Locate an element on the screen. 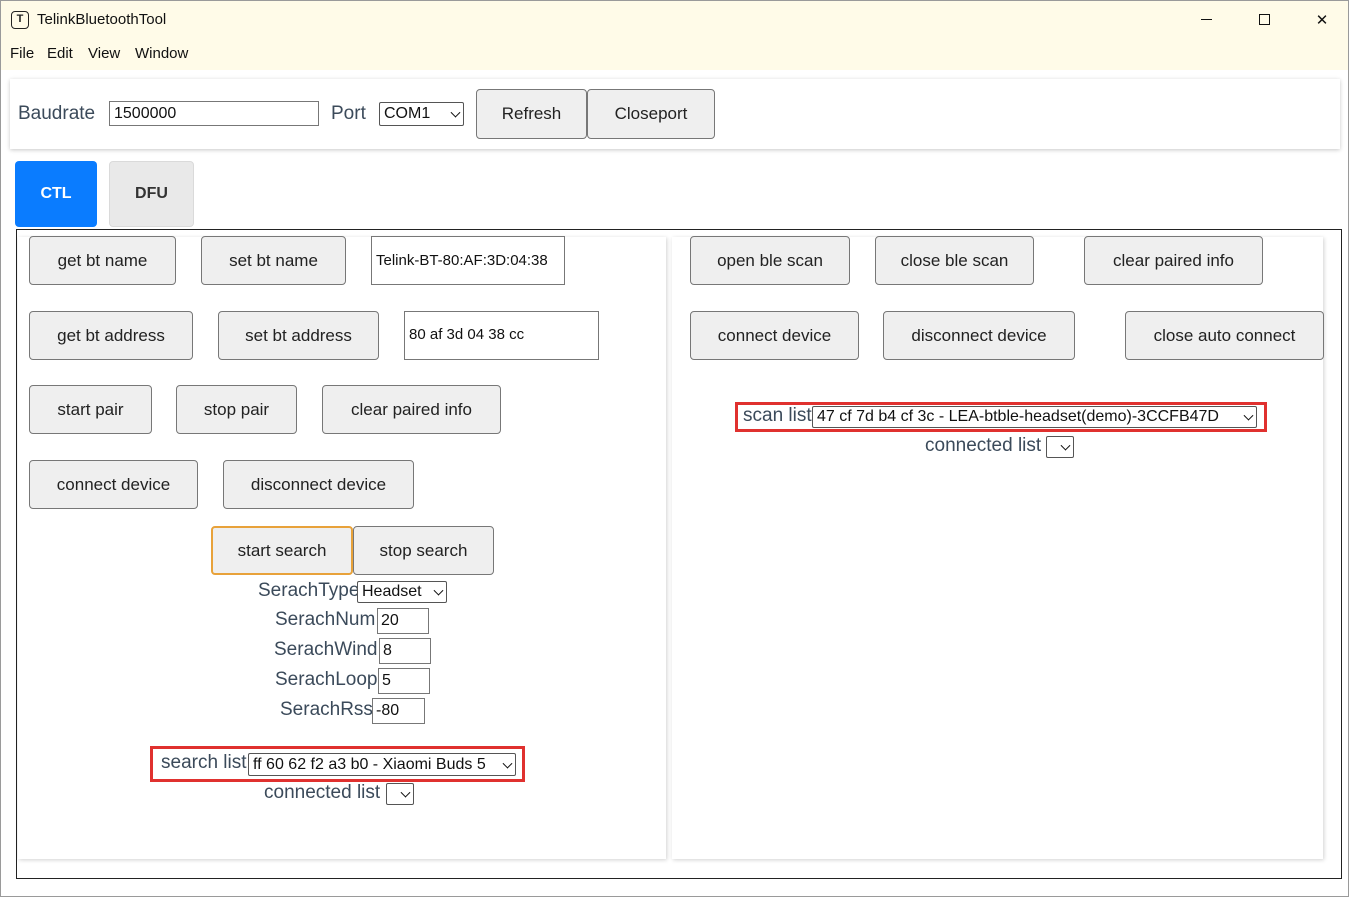 This screenshot has width=1349, height=897. menu-edit: Edit is located at coordinates (60, 53).